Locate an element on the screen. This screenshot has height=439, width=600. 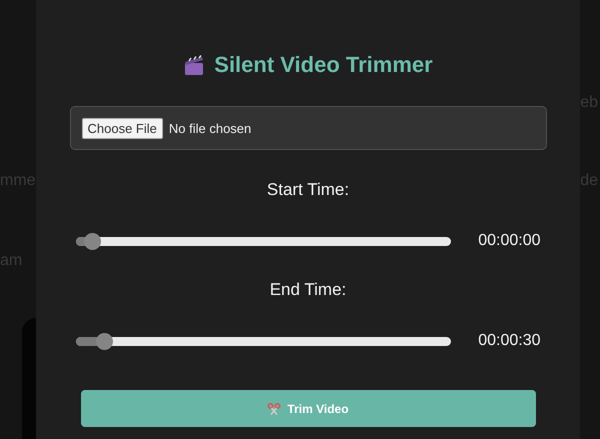
slider-label: End Time: is located at coordinates (308, 290).